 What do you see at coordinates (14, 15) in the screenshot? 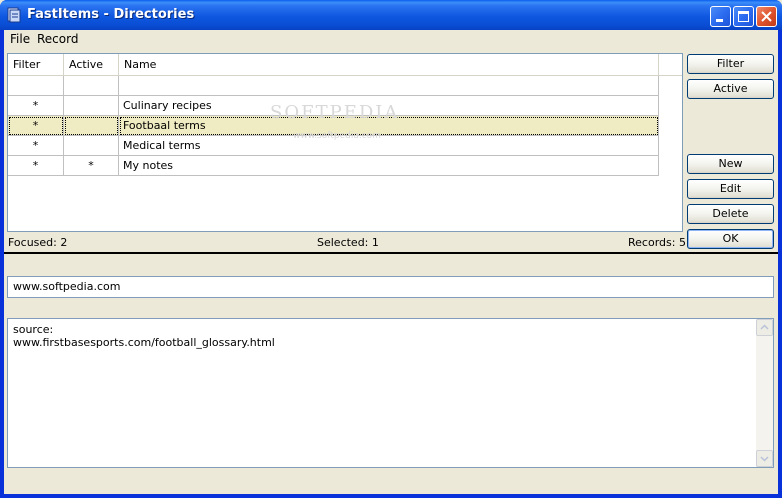
I see `app-icon` at bounding box center [14, 15].